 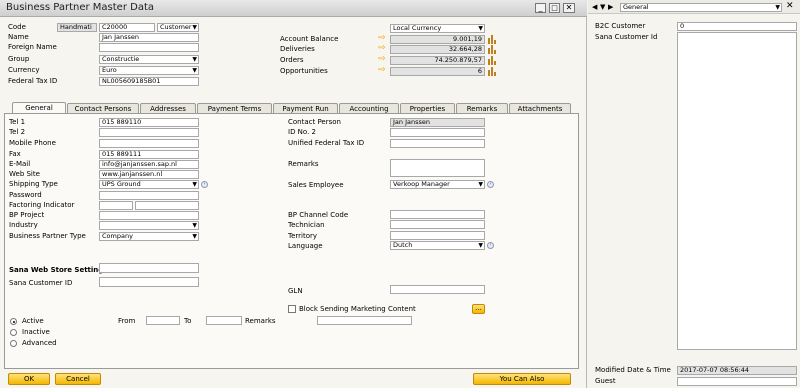 What do you see at coordinates (492, 71) in the screenshot?
I see `opportunities-chart-icon` at bounding box center [492, 71].